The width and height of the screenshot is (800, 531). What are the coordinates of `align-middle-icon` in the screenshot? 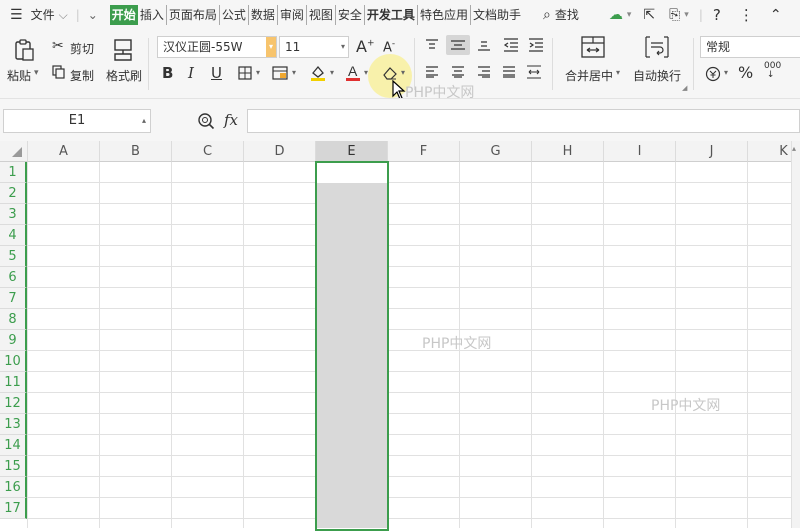 It's located at (458, 45).